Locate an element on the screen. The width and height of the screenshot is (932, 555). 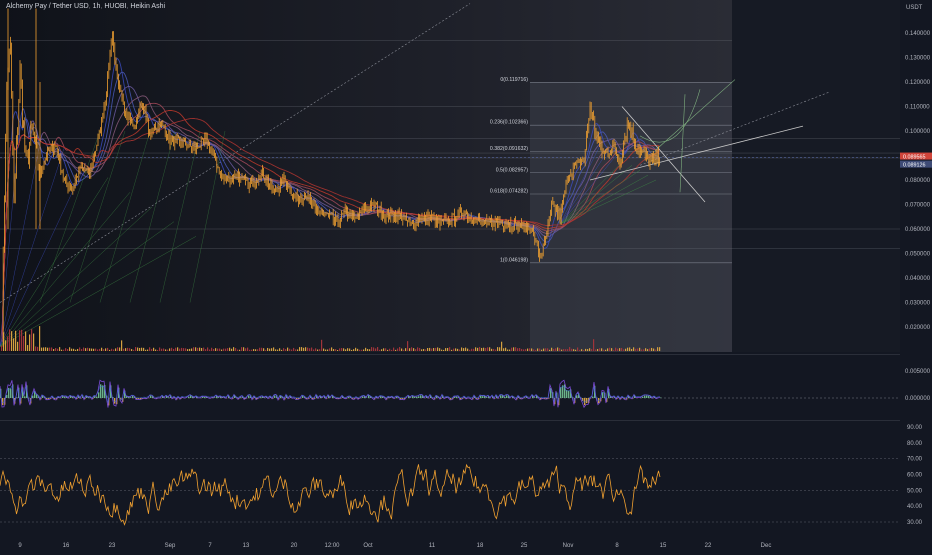
chart-style-label: Heikin Ashi is located at coordinates (147, 6).